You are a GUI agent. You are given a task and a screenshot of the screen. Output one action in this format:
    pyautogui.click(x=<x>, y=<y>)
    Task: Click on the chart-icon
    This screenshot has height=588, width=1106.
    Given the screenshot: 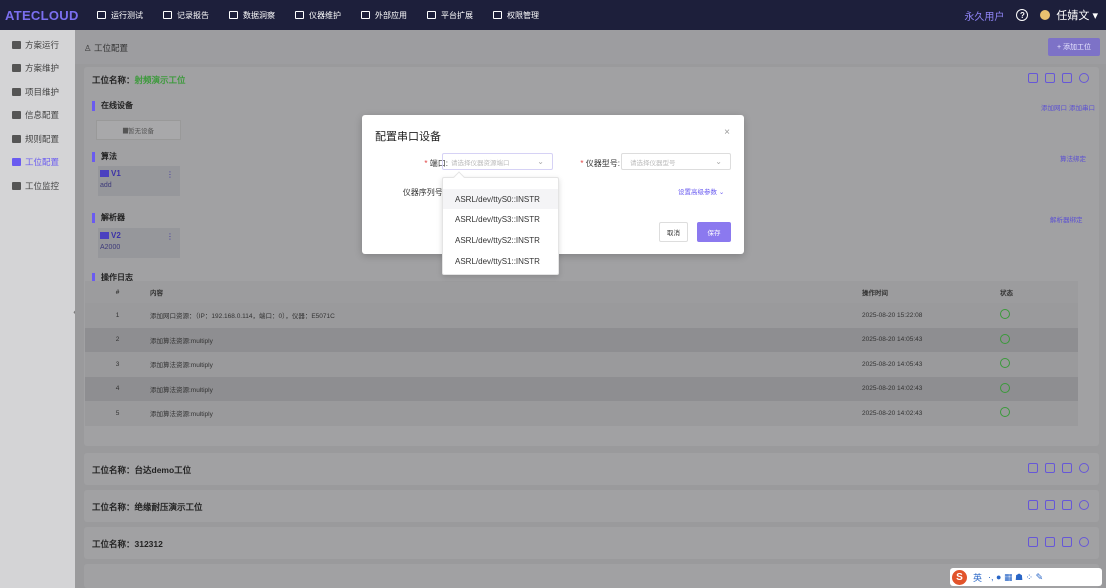 What is the action you would take?
    pyautogui.click(x=233, y=15)
    